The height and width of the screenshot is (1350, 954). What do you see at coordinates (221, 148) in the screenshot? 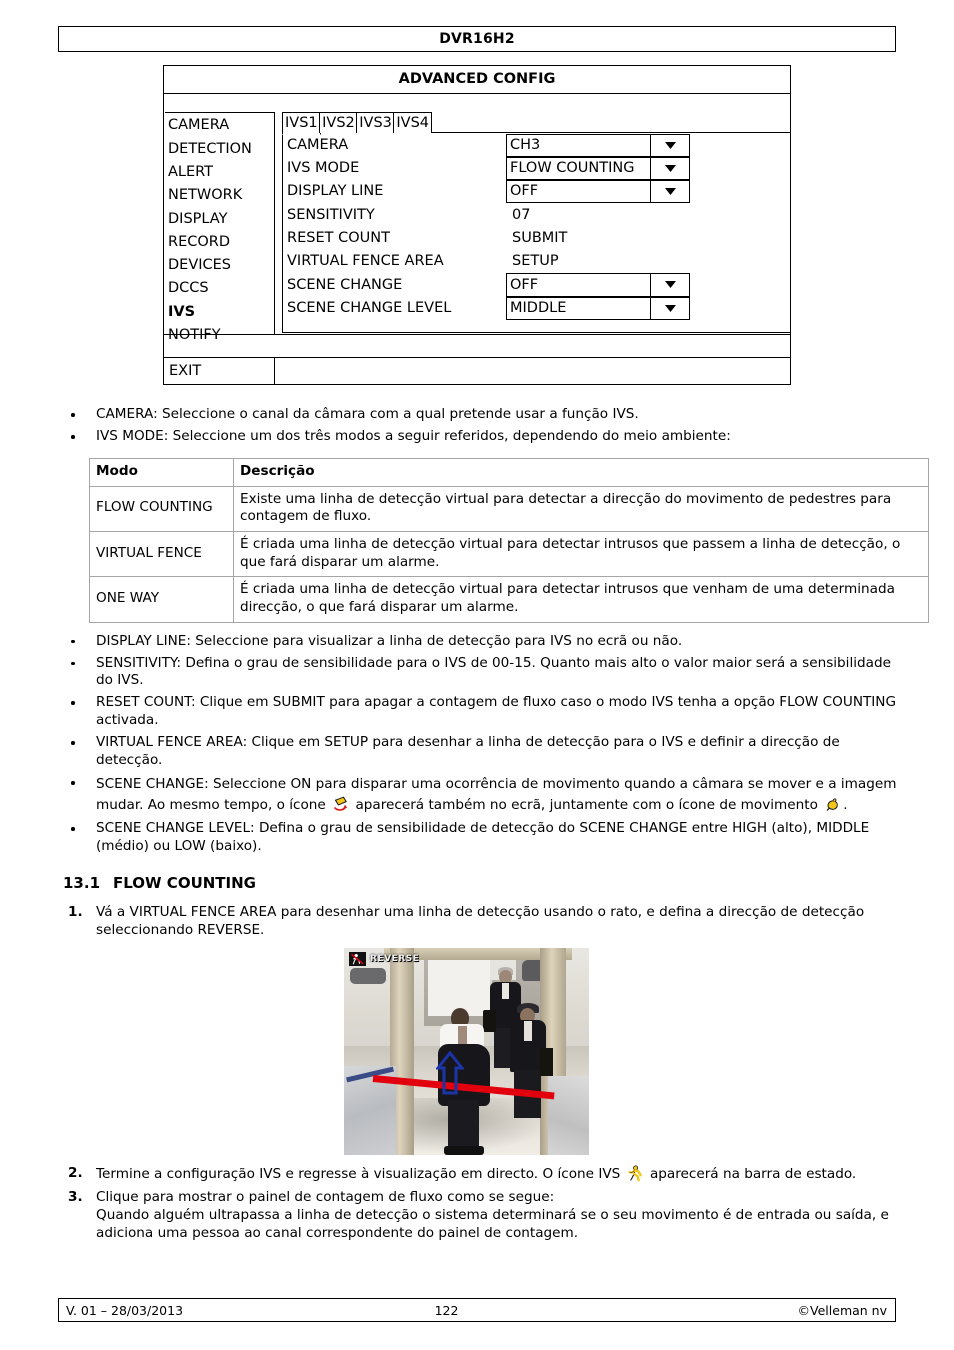
I see `sidebar-item-detection: DETECTION` at bounding box center [221, 148].